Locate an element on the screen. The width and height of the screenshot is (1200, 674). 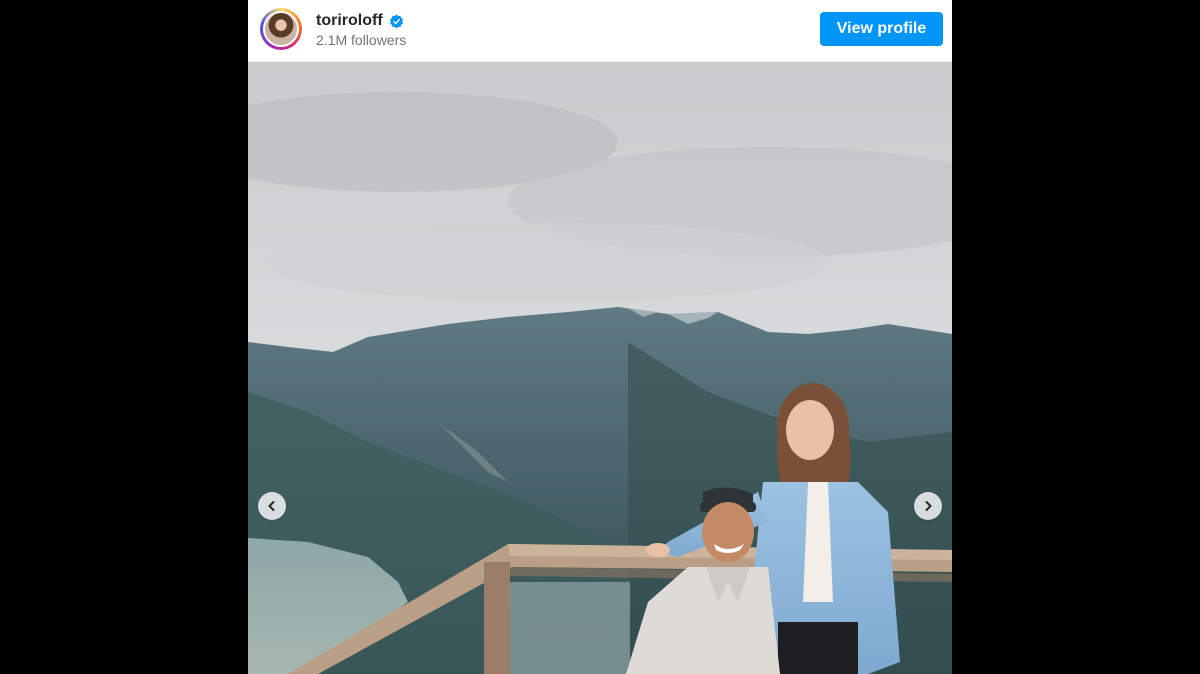
chevron-right-icon is located at coordinates (928, 506).